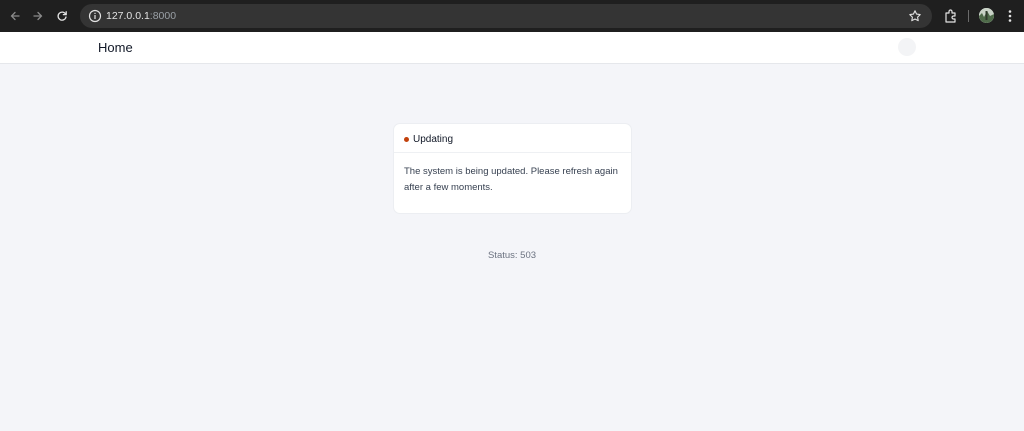 This screenshot has width=1024, height=431. I want to click on profile-avatar, so click(986, 15).